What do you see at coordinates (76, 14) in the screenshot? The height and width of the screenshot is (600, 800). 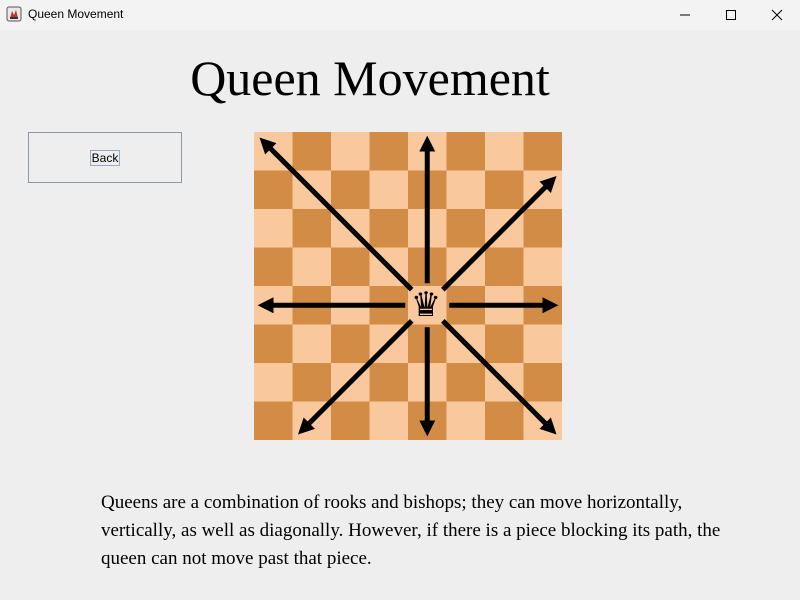 I see `window-title: Queen Movement` at bounding box center [76, 14].